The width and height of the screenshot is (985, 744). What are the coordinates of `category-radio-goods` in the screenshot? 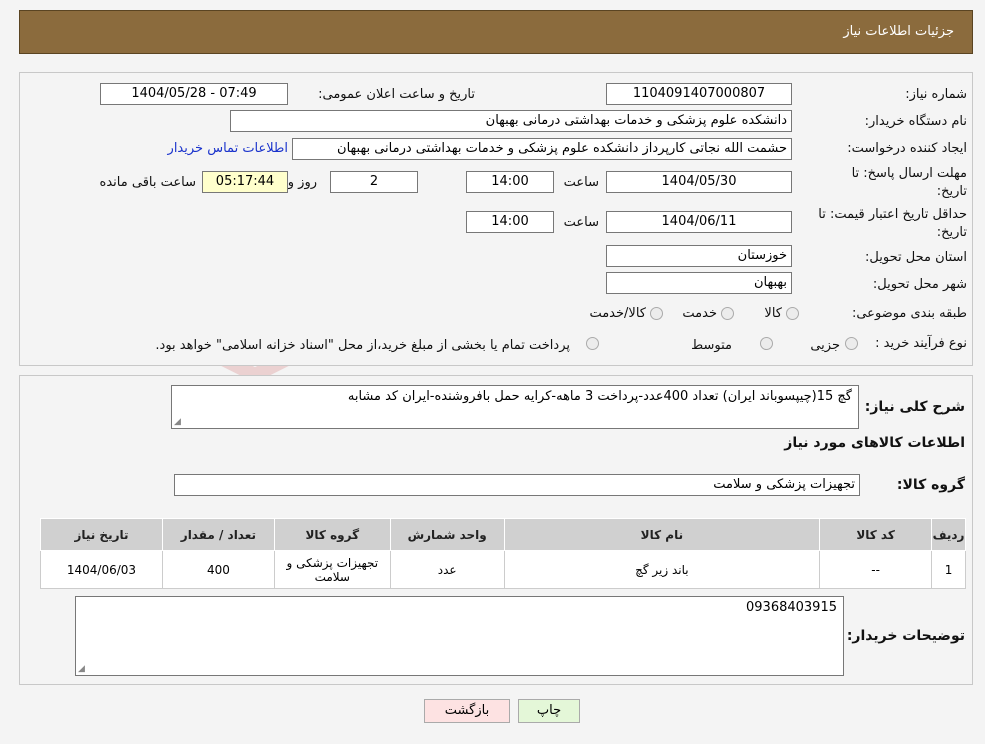 It's located at (792, 313).